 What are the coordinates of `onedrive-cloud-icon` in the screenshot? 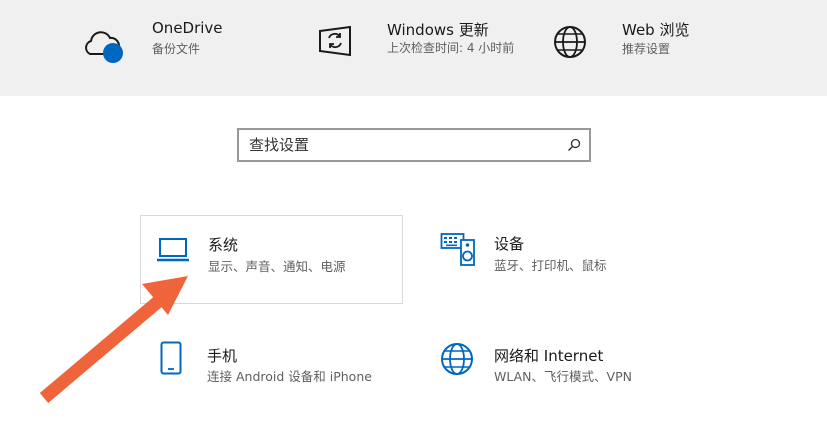 It's located at (104, 47).